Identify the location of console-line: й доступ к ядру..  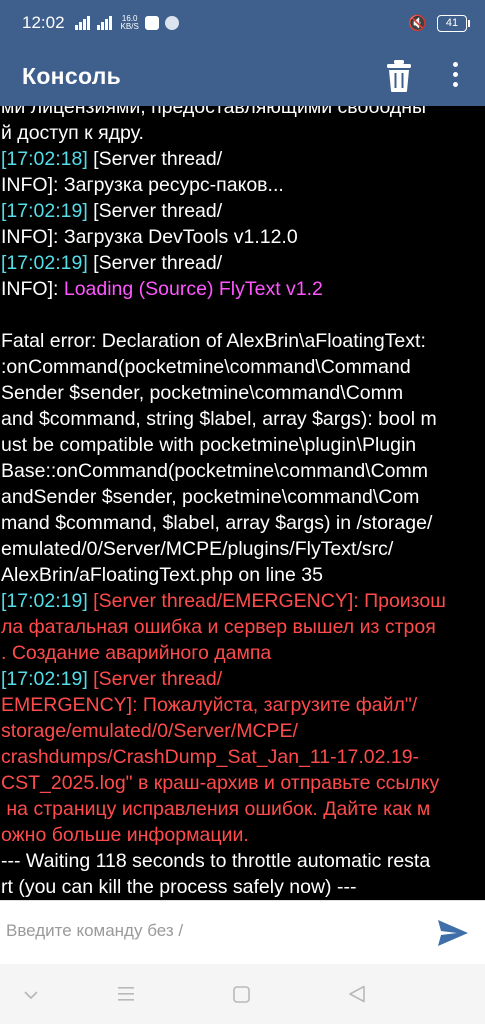
(243, 133).